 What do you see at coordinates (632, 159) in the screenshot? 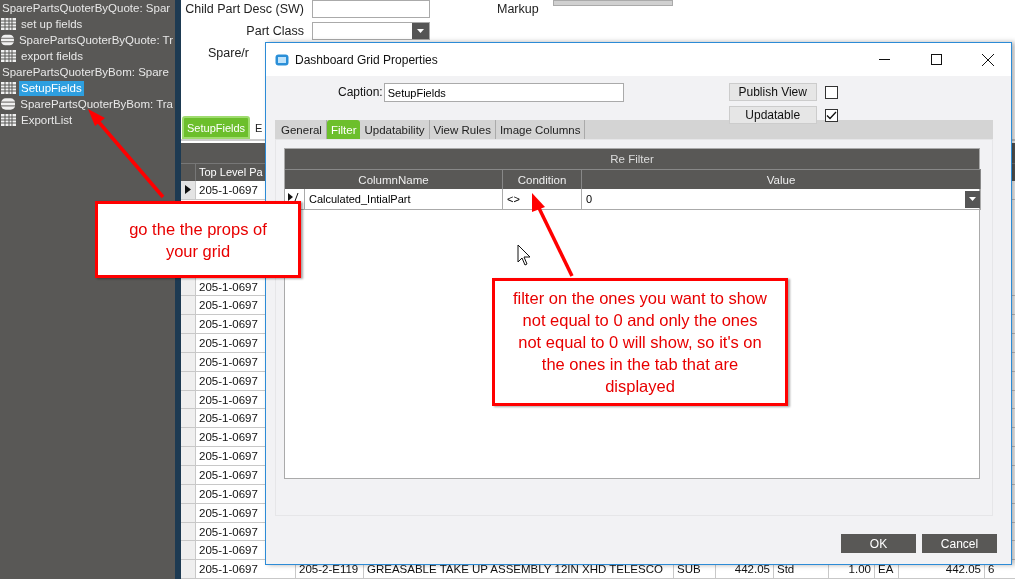
I see `grid-title: Re Filter` at bounding box center [632, 159].